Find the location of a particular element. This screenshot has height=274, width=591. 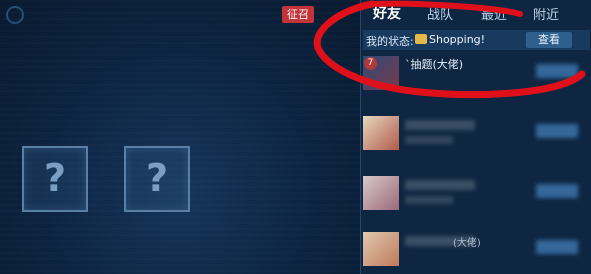

friend-name: (大佬) is located at coordinates (467, 243).